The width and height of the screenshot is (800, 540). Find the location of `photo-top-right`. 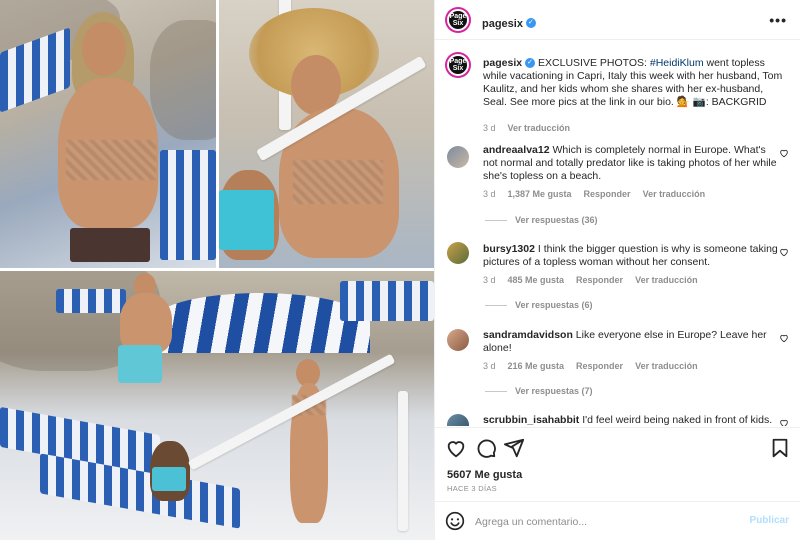

photo-top-right is located at coordinates (326, 134).